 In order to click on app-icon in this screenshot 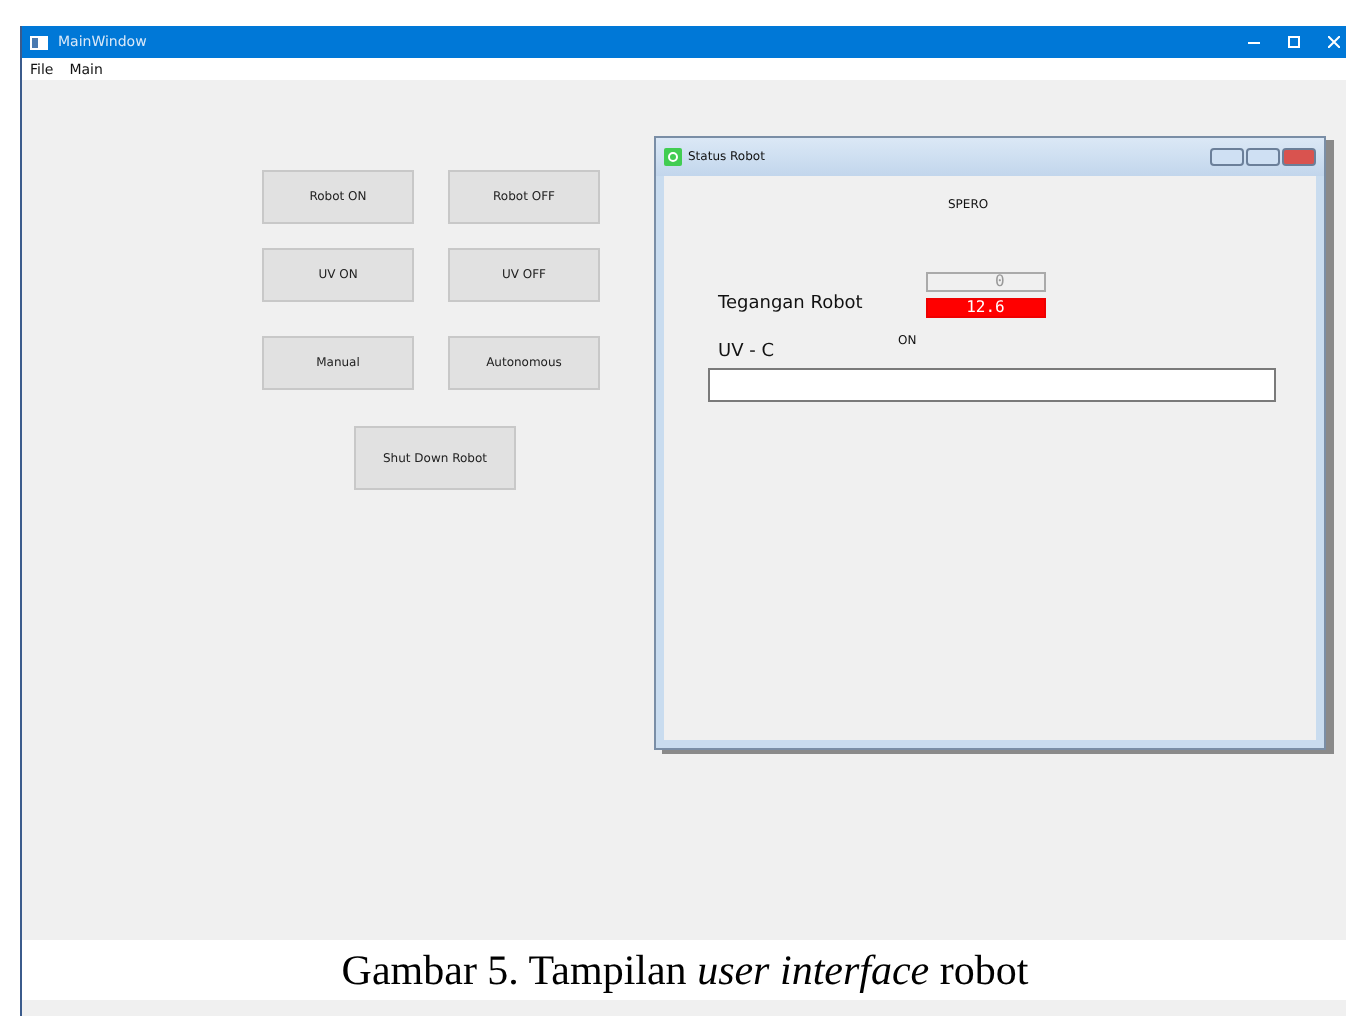, I will do `click(673, 157)`.